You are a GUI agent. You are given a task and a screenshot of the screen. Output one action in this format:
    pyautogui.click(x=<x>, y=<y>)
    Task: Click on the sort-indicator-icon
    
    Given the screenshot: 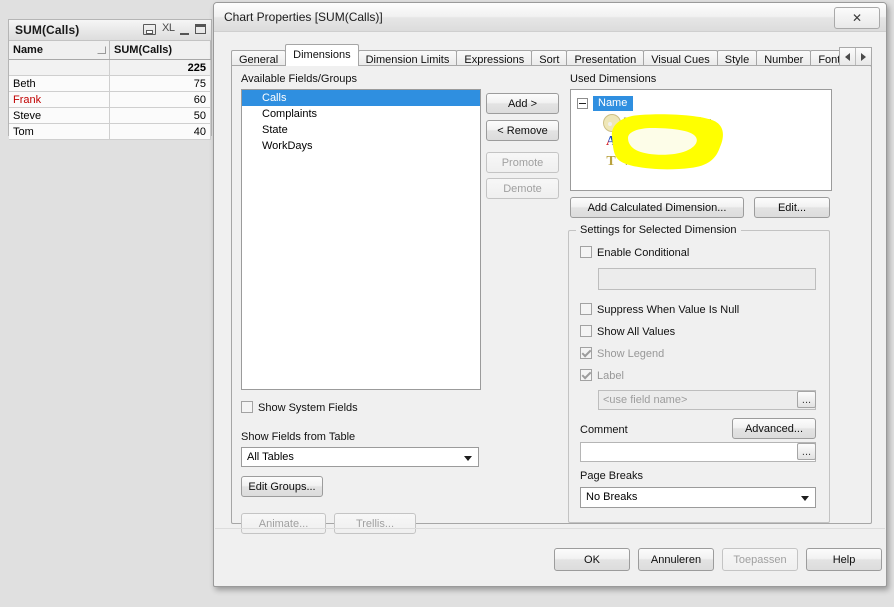 What is the action you would take?
    pyautogui.click(x=102, y=50)
    